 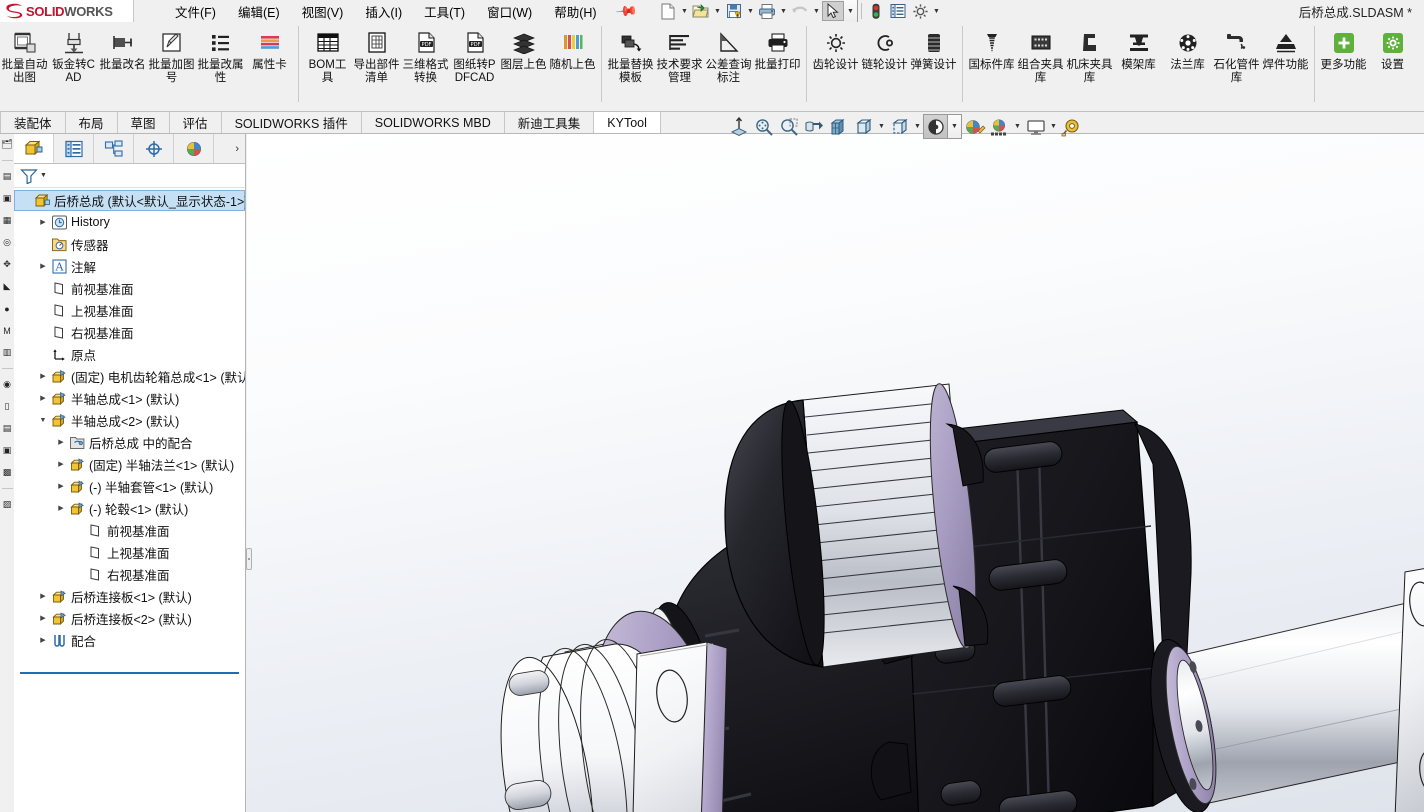 What do you see at coordinates (73, 65) in the screenshot?
I see `sheetmetal-to-cad: 钣金转CAD` at bounding box center [73, 65].